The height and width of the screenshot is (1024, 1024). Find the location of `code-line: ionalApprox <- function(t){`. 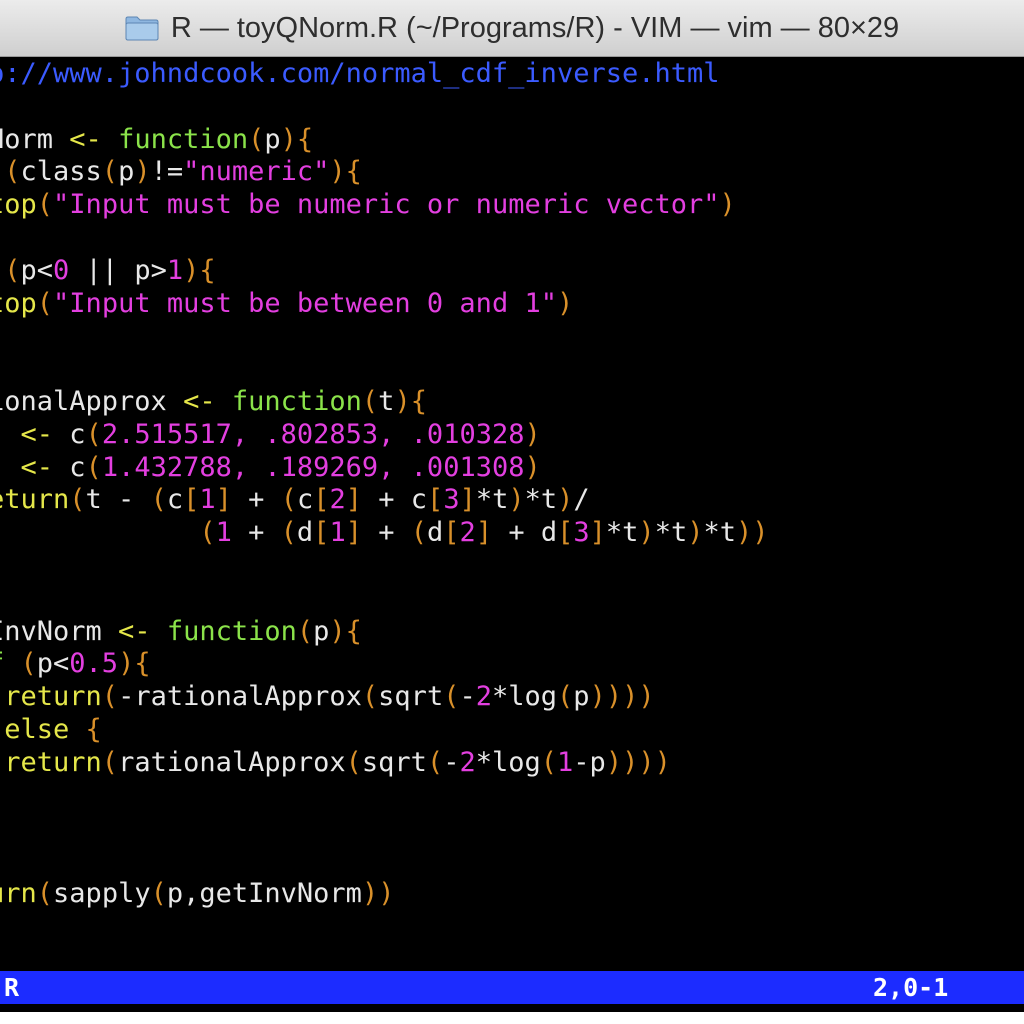

code-line: ionalApprox <- function(t){ is located at coordinates (384, 402).